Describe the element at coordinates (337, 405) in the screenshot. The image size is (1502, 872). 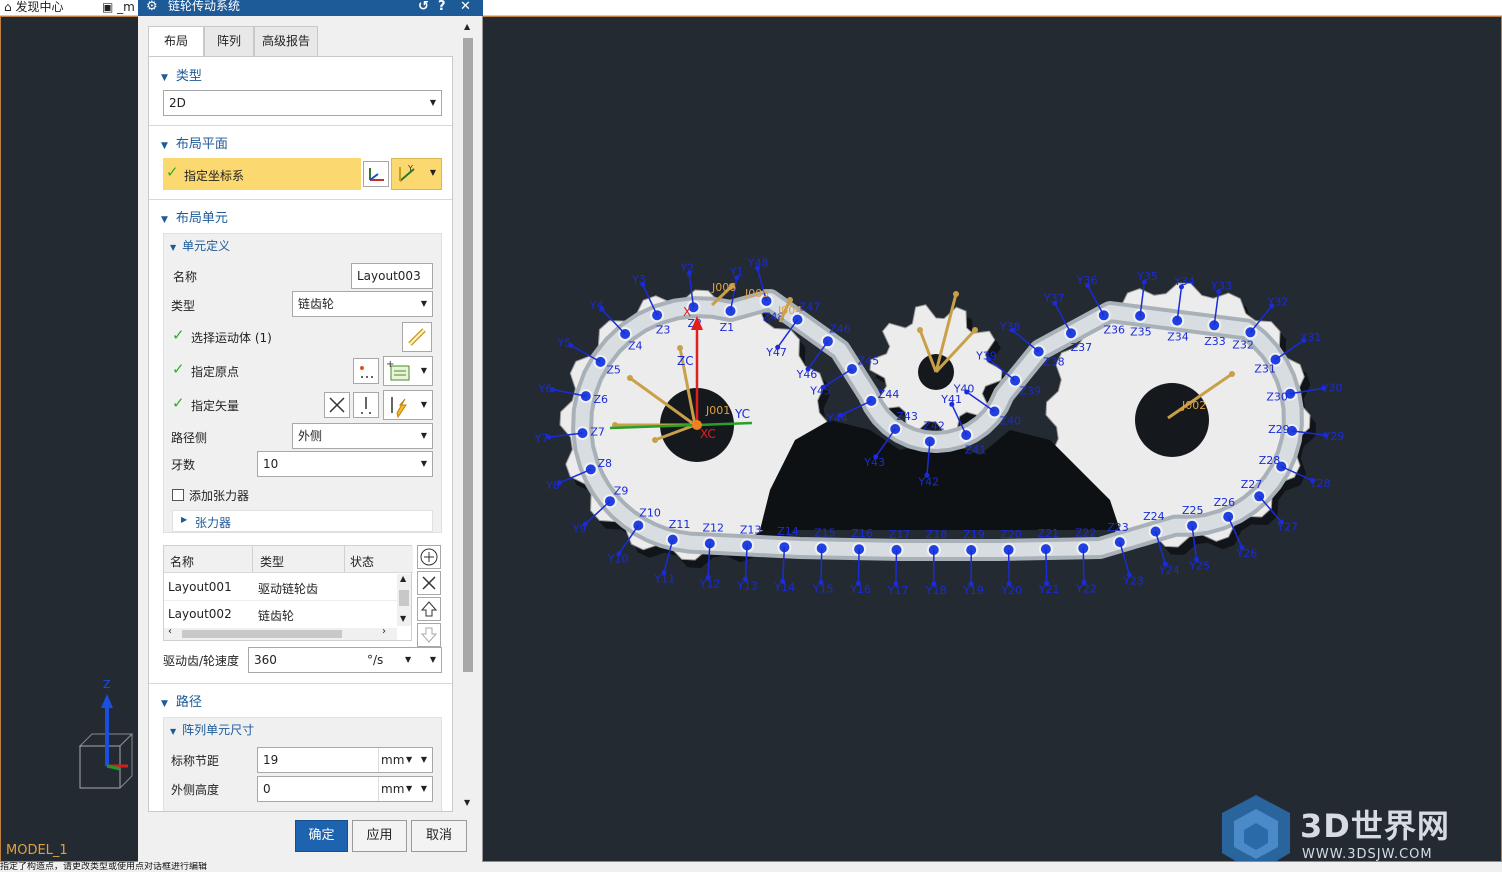
I see `reverse-direction-button` at that location.